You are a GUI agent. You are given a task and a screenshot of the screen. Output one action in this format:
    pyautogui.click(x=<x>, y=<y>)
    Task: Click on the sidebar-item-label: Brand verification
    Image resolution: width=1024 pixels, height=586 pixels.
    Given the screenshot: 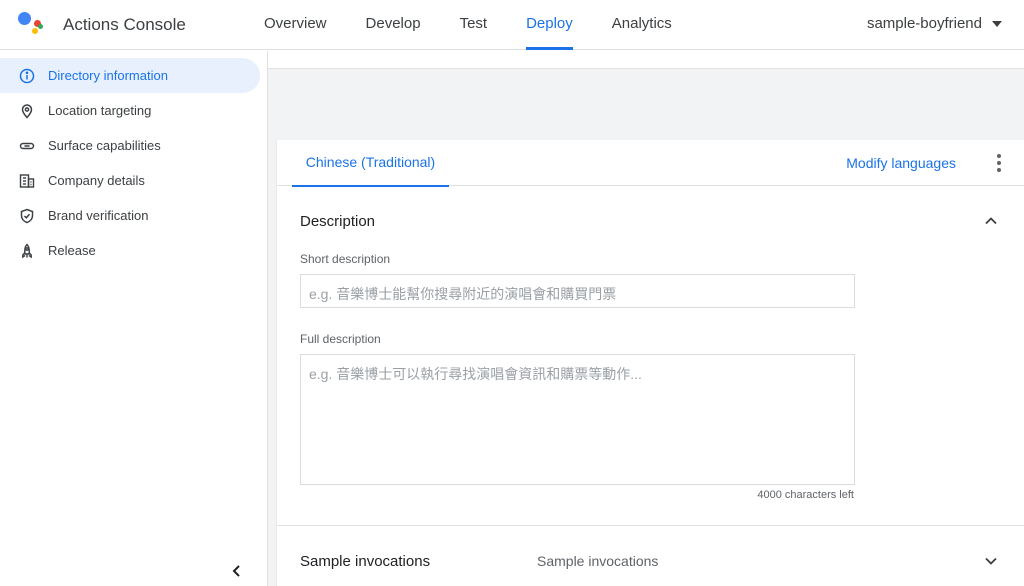 What is the action you would take?
    pyautogui.click(x=98, y=215)
    